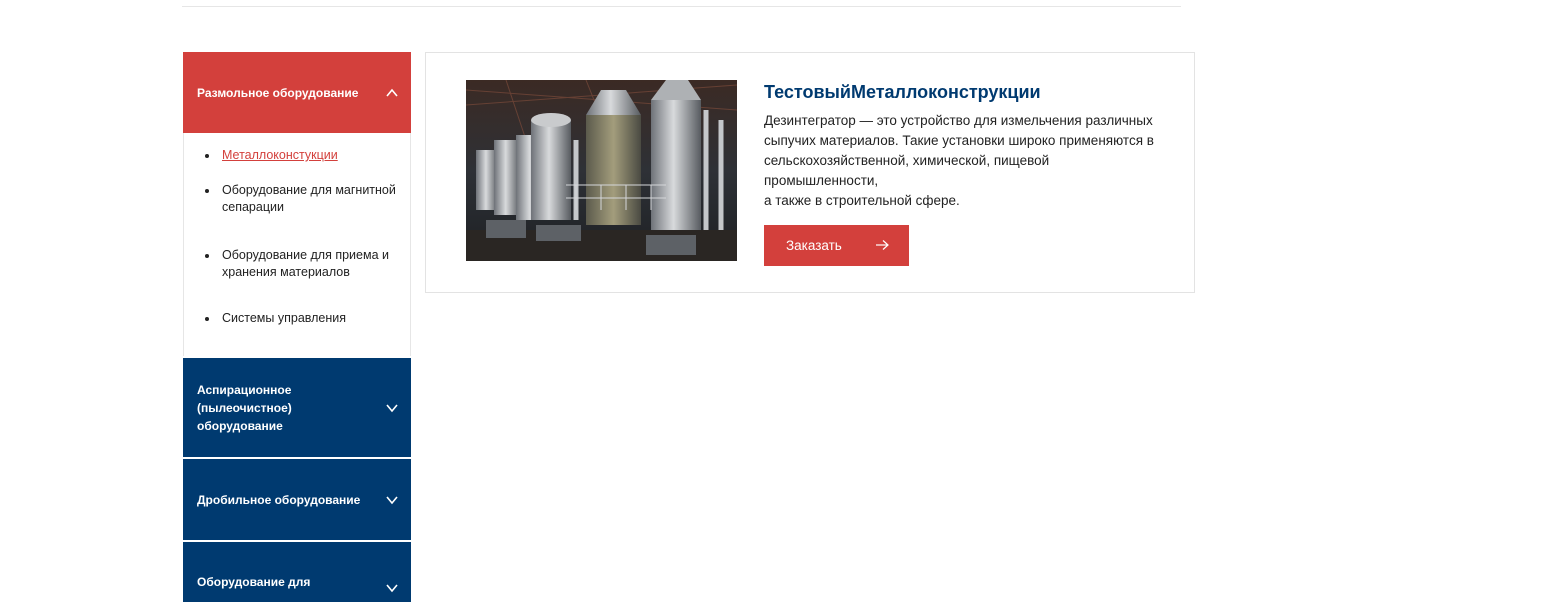 The width and height of the screenshot is (1555, 602). I want to click on category-label: Оборудование для, so click(254, 582).